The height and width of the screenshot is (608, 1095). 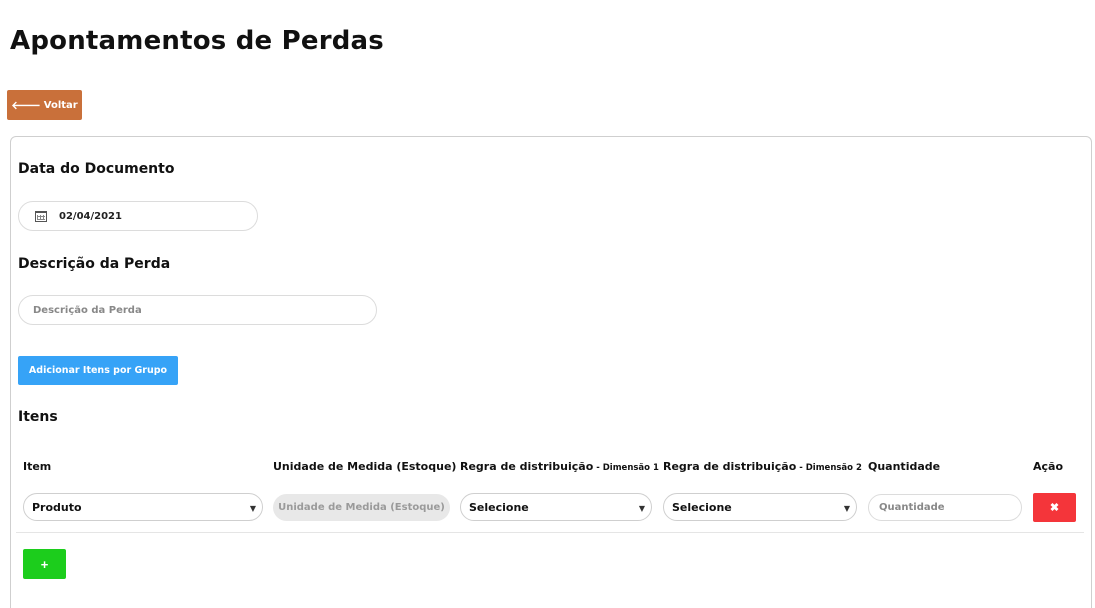 What do you see at coordinates (90, 216) in the screenshot?
I see `date-value: 02/04/2021` at bounding box center [90, 216].